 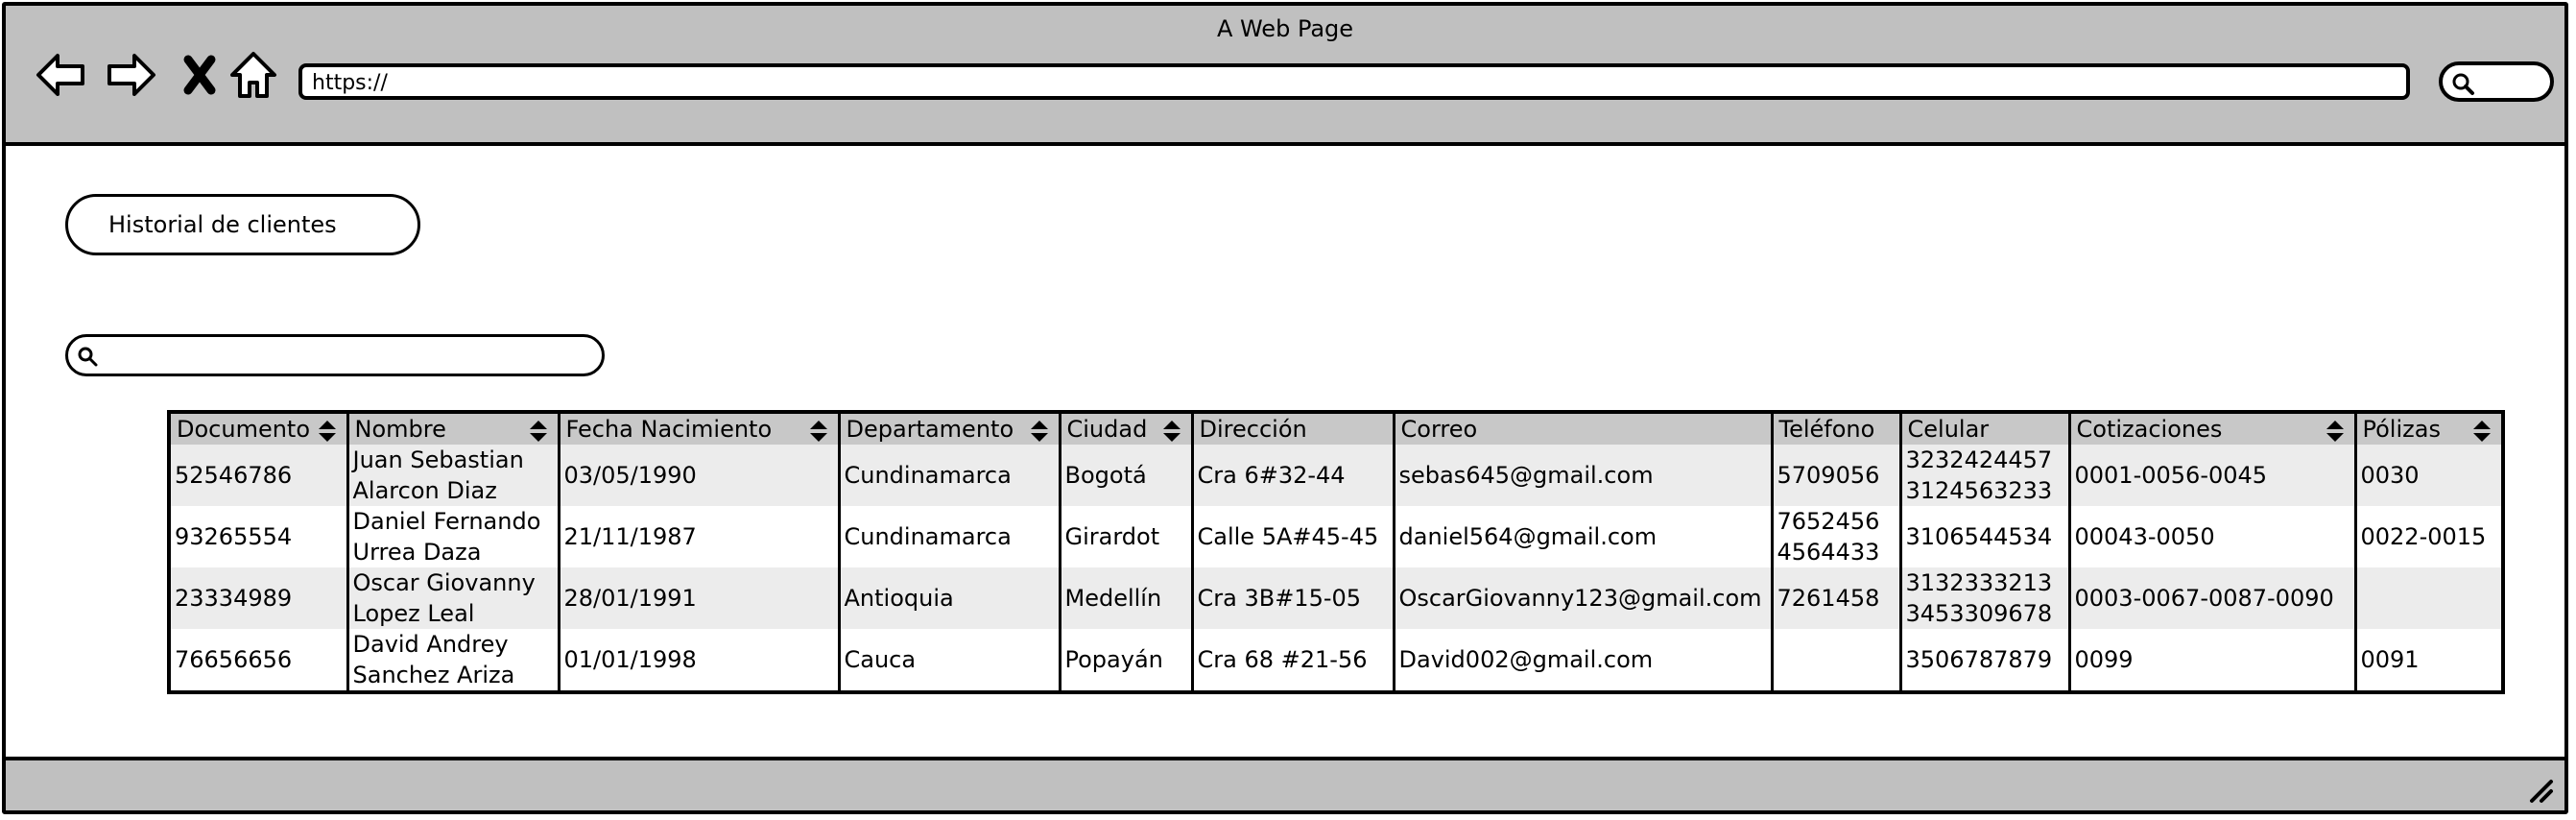 What do you see at coordinates (1948, 429) in the screenshot?
I see `column-header-label: Celular` at bounding box center [1948, 429].